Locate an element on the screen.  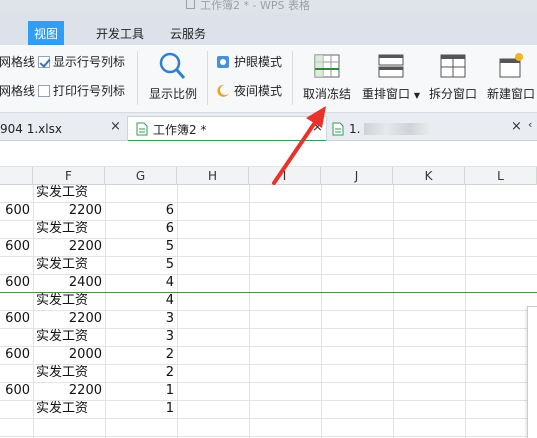
checkbox-unchecked-icon is located at coordinates (44, 90).